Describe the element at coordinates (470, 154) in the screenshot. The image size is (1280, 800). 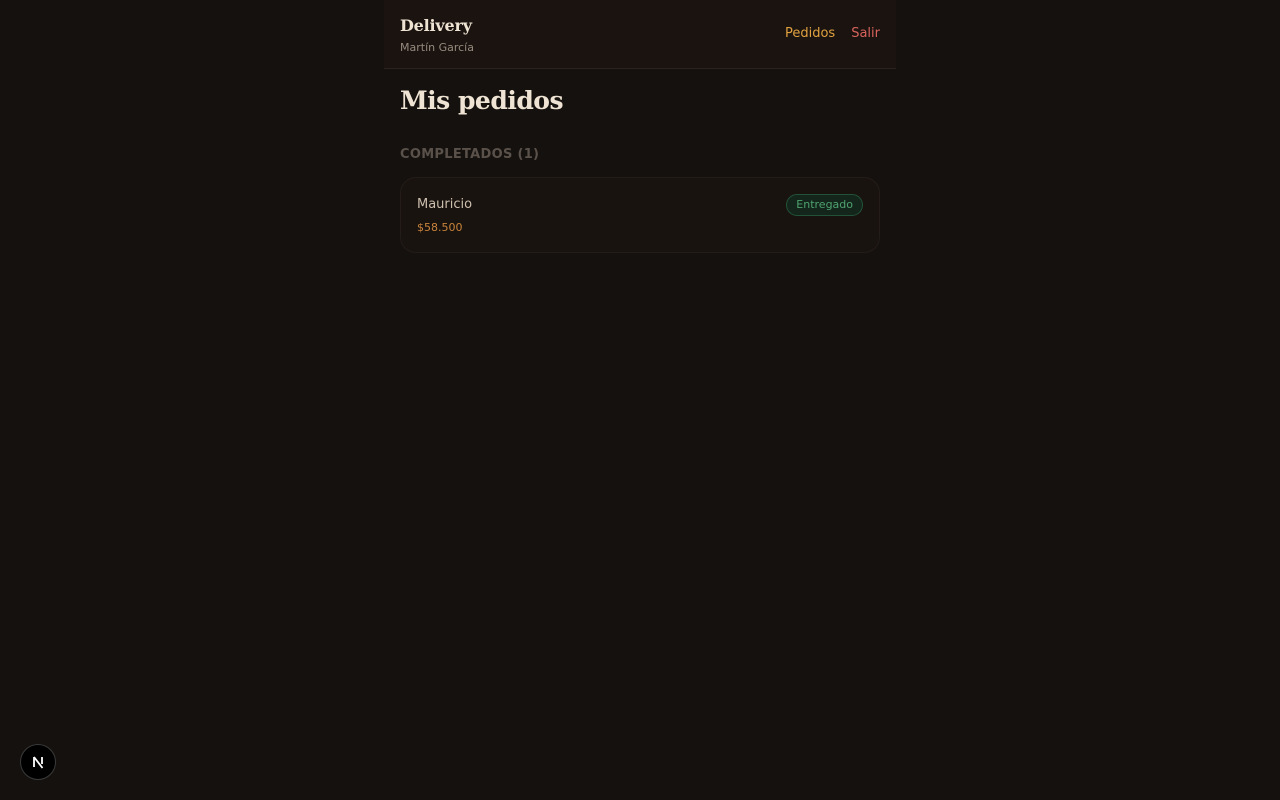
I see `section-label-completed: COMPLETADOS (1)` at that location.